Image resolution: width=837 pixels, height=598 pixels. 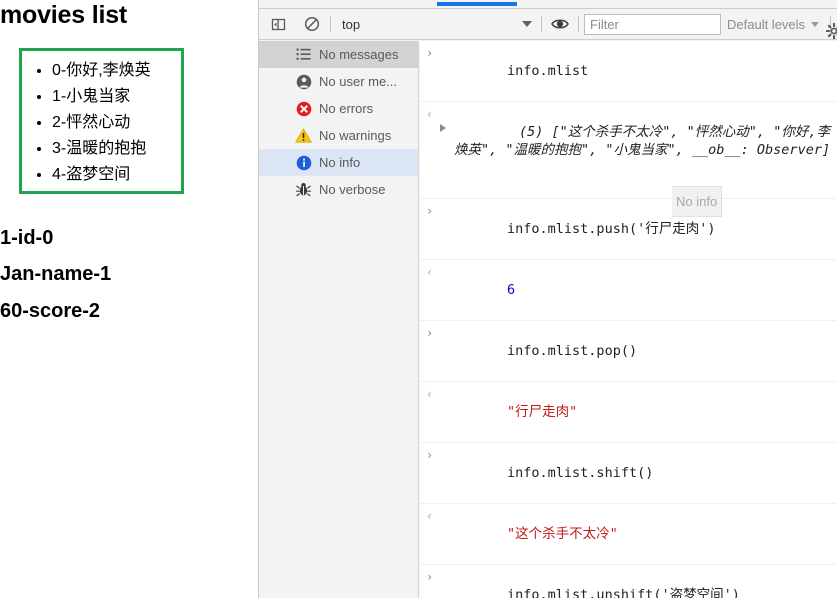 I want to click on console-value: "这个杀手不太冷", so click(x=562, y=534).